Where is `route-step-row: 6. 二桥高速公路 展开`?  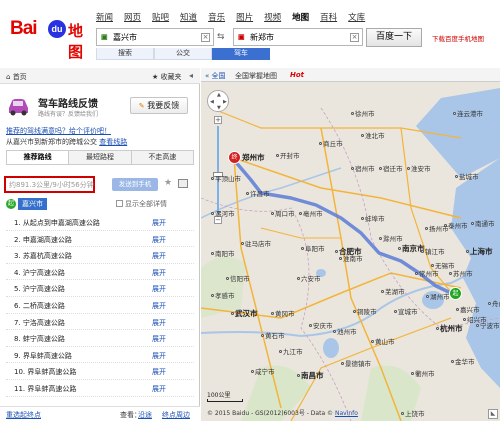
route-step-row: 6. 二桥高速公路 展开 is located at coordinates (100, 305).